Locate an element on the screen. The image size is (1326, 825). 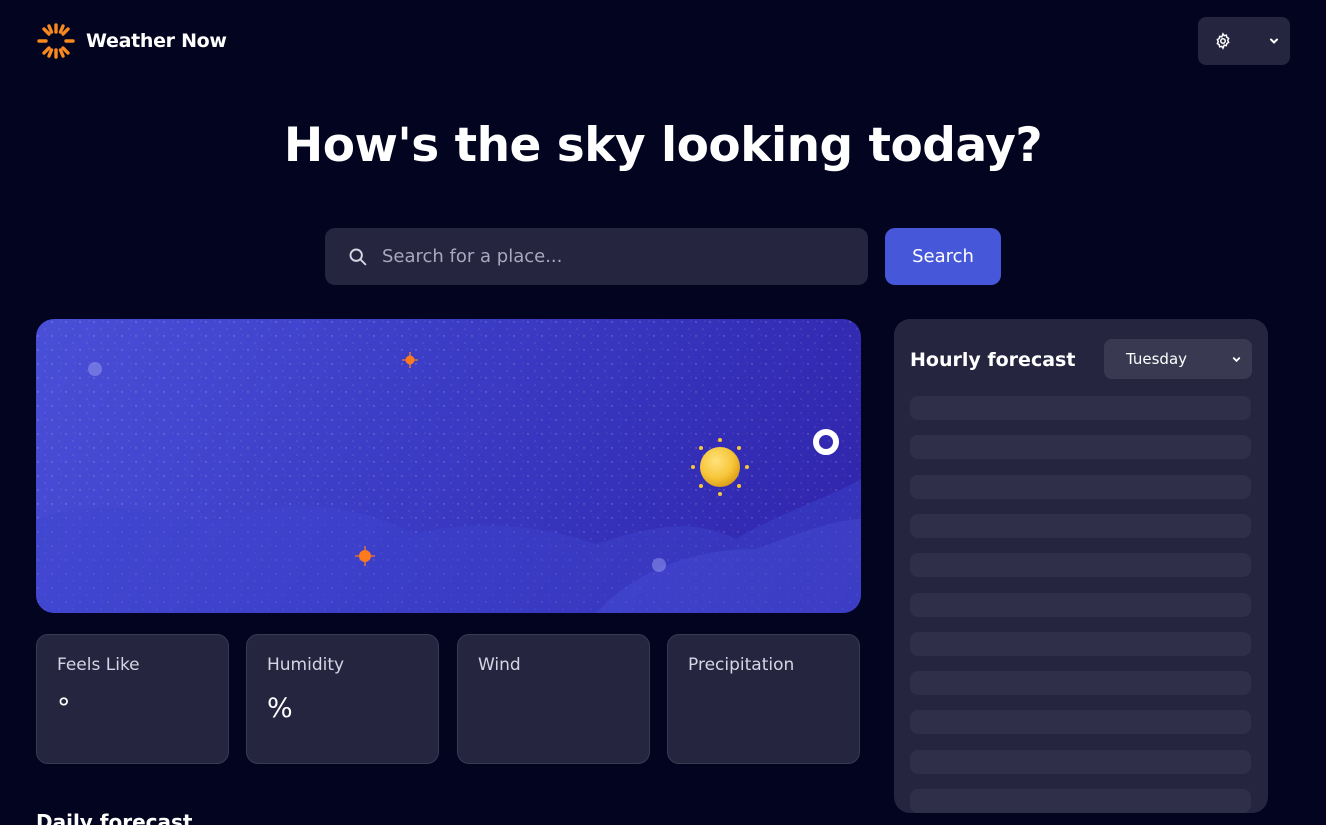
stat-card-wind: Wind is located at coordinates (553, 699).